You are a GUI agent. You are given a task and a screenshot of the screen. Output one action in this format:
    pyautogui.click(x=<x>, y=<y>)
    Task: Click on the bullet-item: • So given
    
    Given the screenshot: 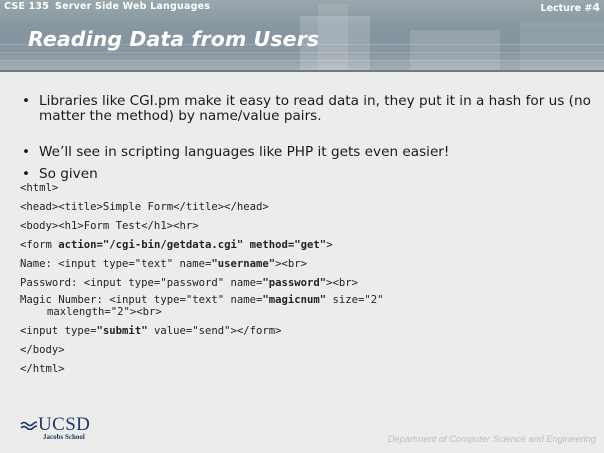 What is the action you would take?
    pyautogui.click(x=310, y=174)
    